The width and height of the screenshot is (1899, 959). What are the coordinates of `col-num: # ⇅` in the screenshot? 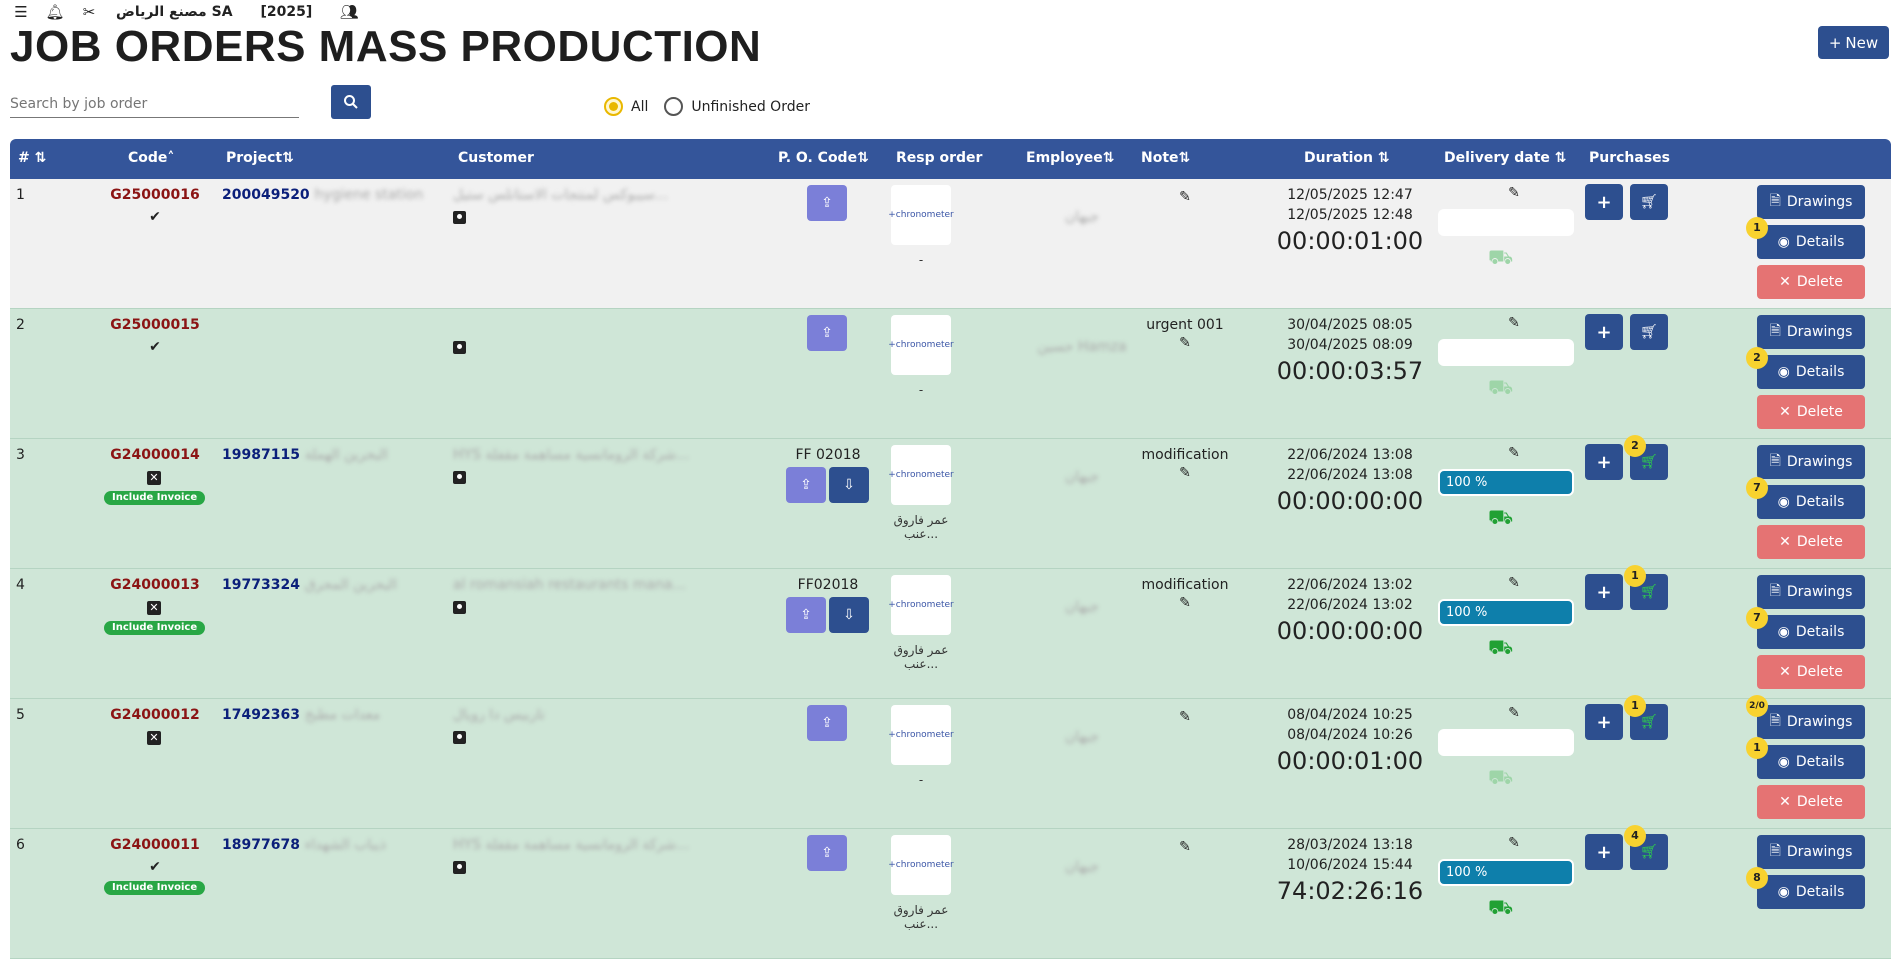 It's located at (32, 158).